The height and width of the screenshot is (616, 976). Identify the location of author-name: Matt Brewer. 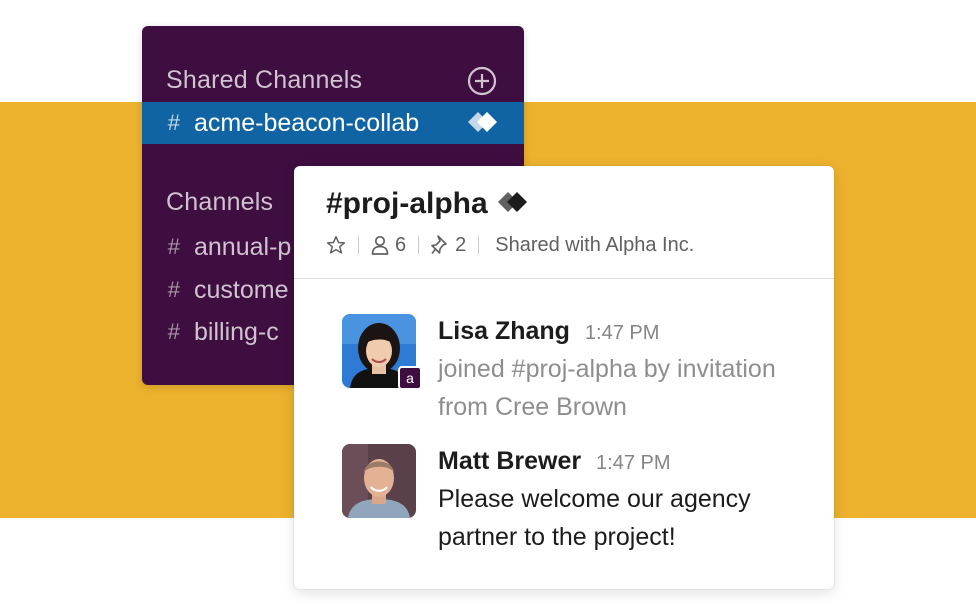
(509, 461).